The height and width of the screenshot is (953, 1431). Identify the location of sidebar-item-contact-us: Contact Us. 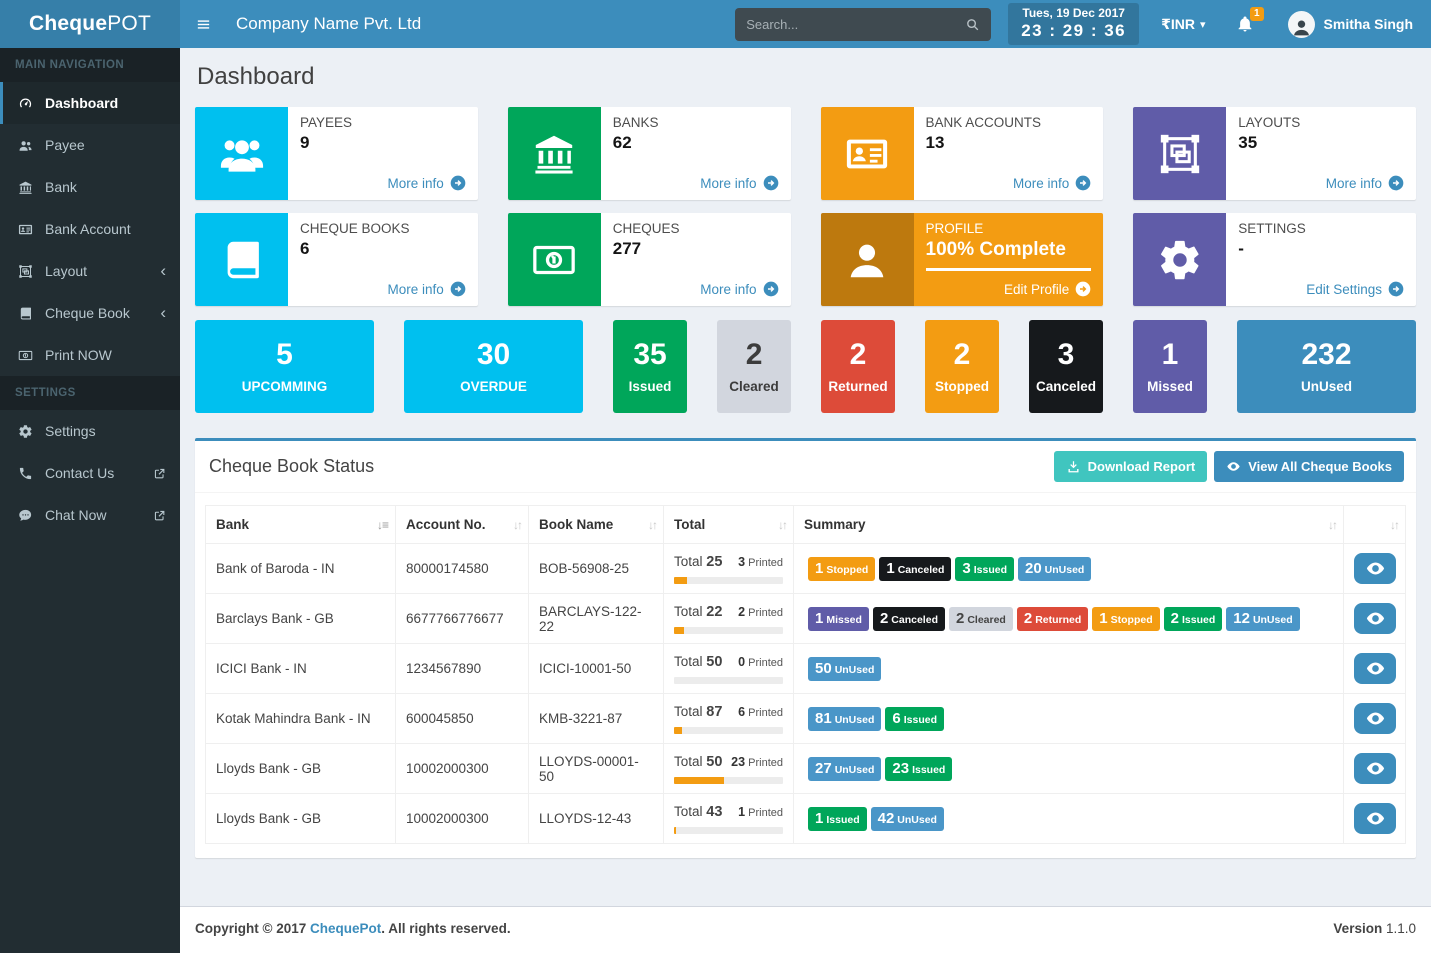
(90, 473).